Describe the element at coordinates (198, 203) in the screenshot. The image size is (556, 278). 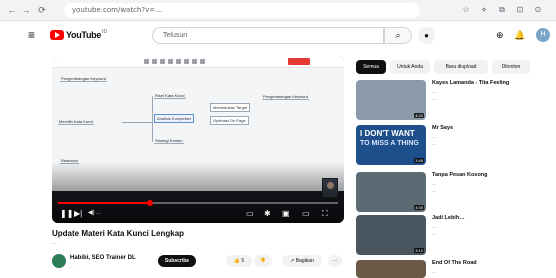
I see `progress-bar` at that location.